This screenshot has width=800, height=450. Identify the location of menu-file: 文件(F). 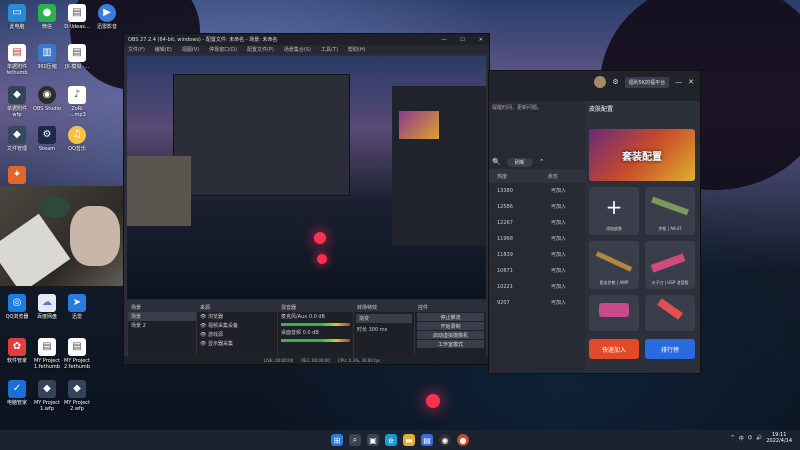
(136, 49).